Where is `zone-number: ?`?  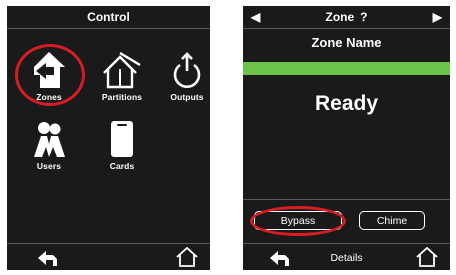 zone-number: ? is located at coordinates (364, 17).